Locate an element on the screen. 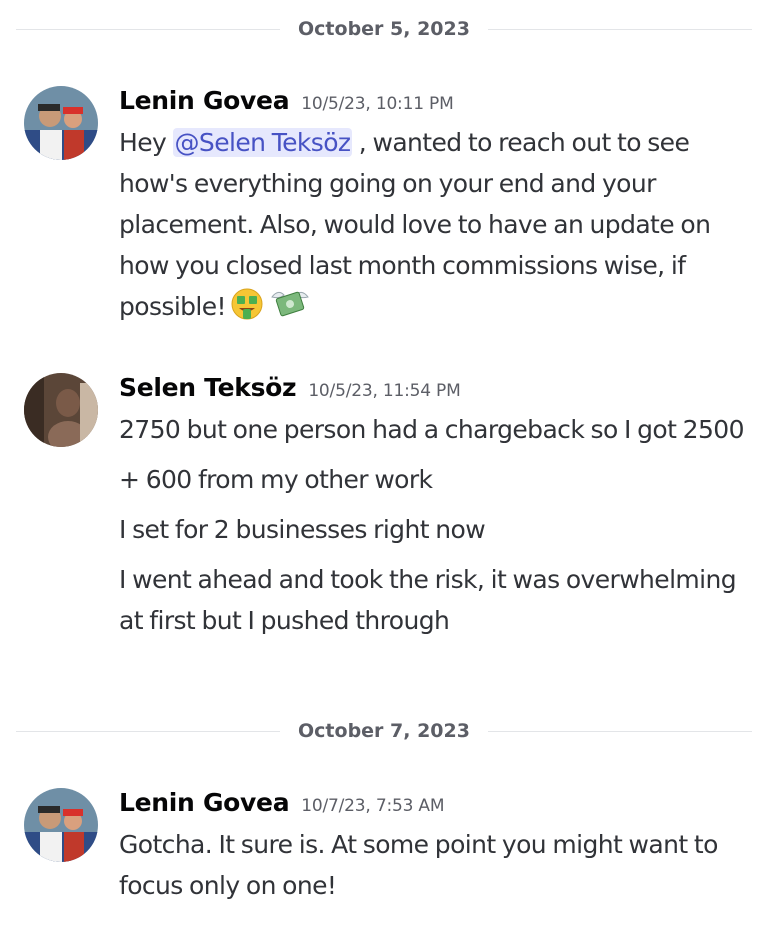  date-divider: October 5, 2023 is located at coordinates (384, 29).